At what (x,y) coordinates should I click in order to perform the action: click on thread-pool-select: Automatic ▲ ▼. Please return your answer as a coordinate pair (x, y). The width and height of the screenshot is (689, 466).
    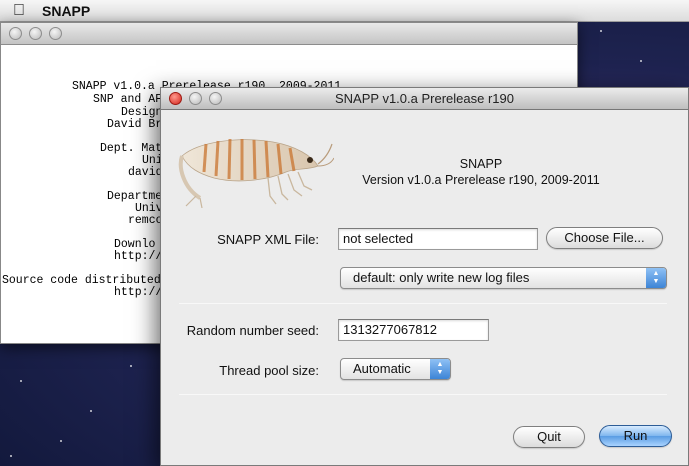
    Looking at the image, I should click on (395, 369).